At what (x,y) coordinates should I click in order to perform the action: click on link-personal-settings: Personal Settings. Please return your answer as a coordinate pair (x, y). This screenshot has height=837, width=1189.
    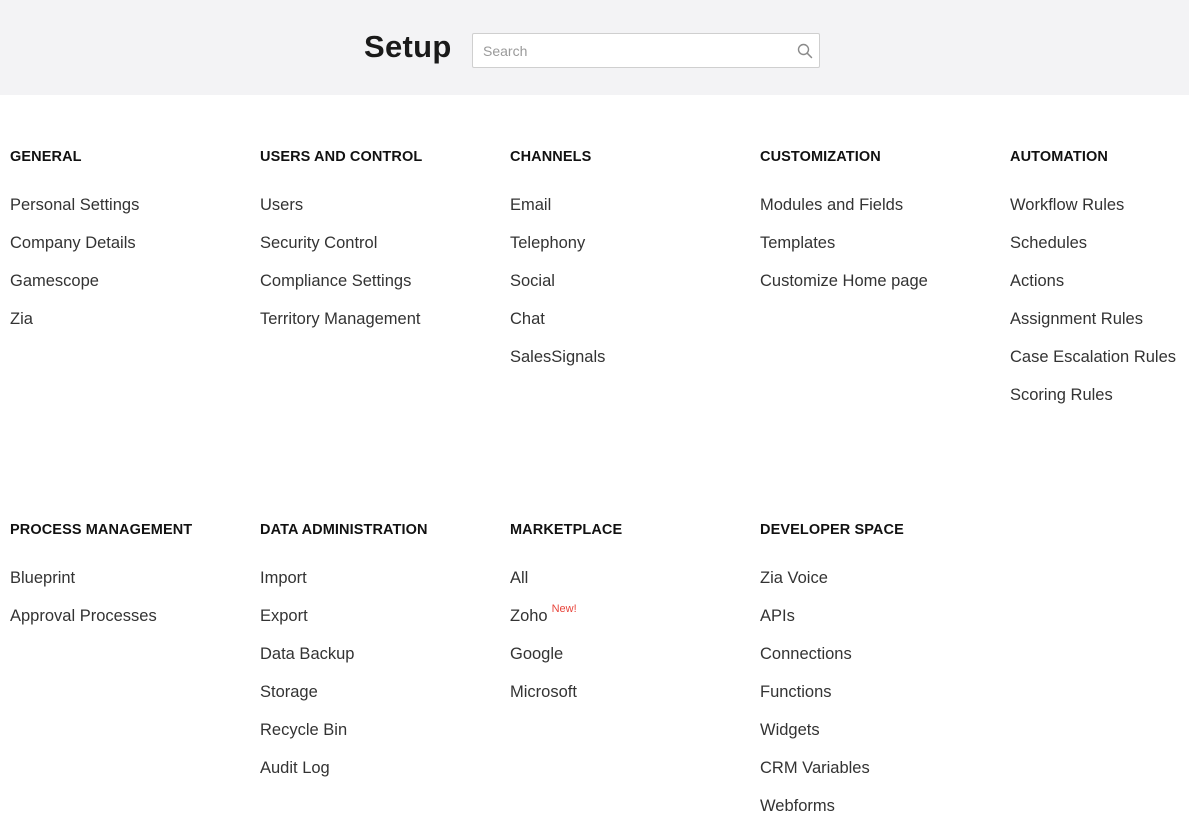
    Looking at the image, I should click on (130, 214).